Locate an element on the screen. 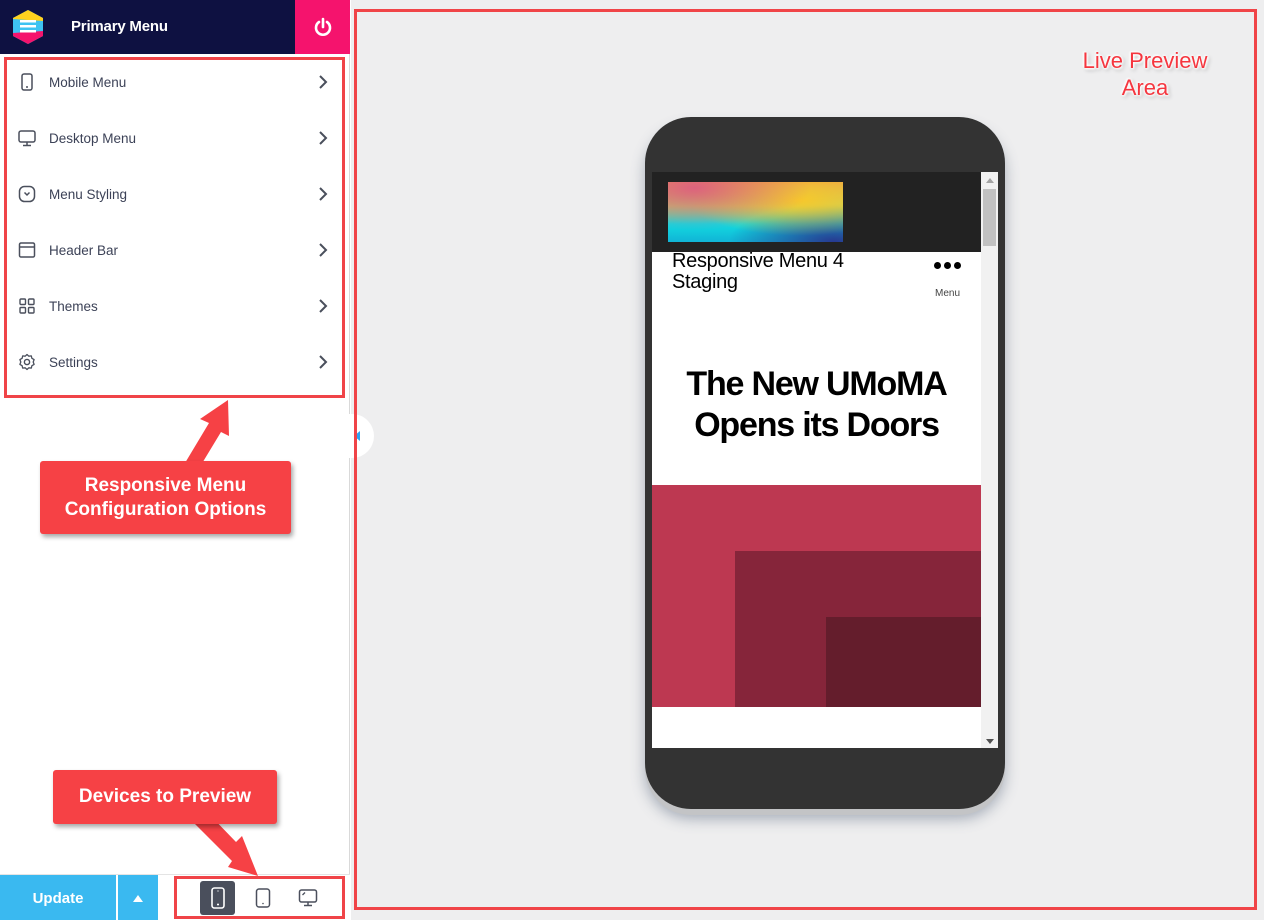 The width and height of the screenshot is (1264, 920). scroll-up-arrow-icon is located at coordinates (990, 180).